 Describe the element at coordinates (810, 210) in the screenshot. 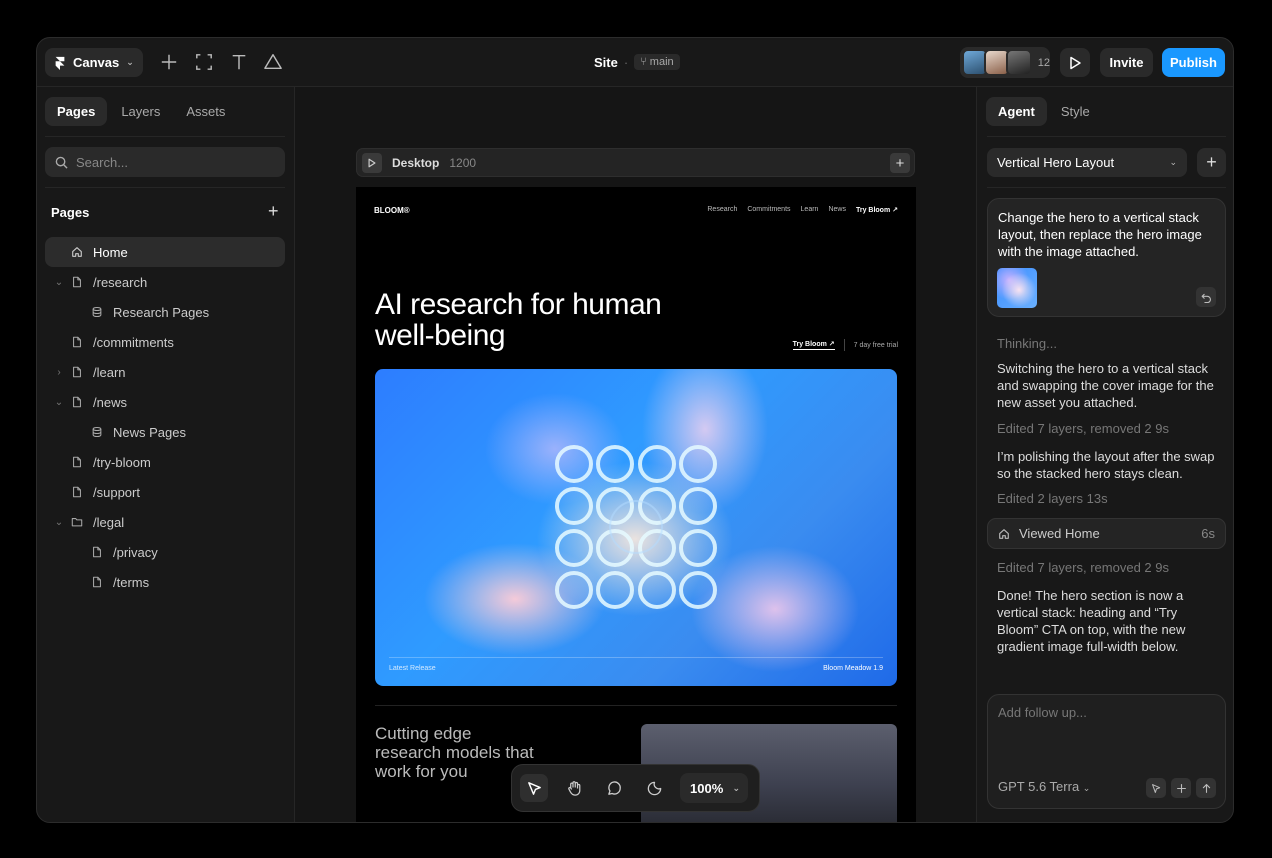

I see `nav-link: Learn` at that location.